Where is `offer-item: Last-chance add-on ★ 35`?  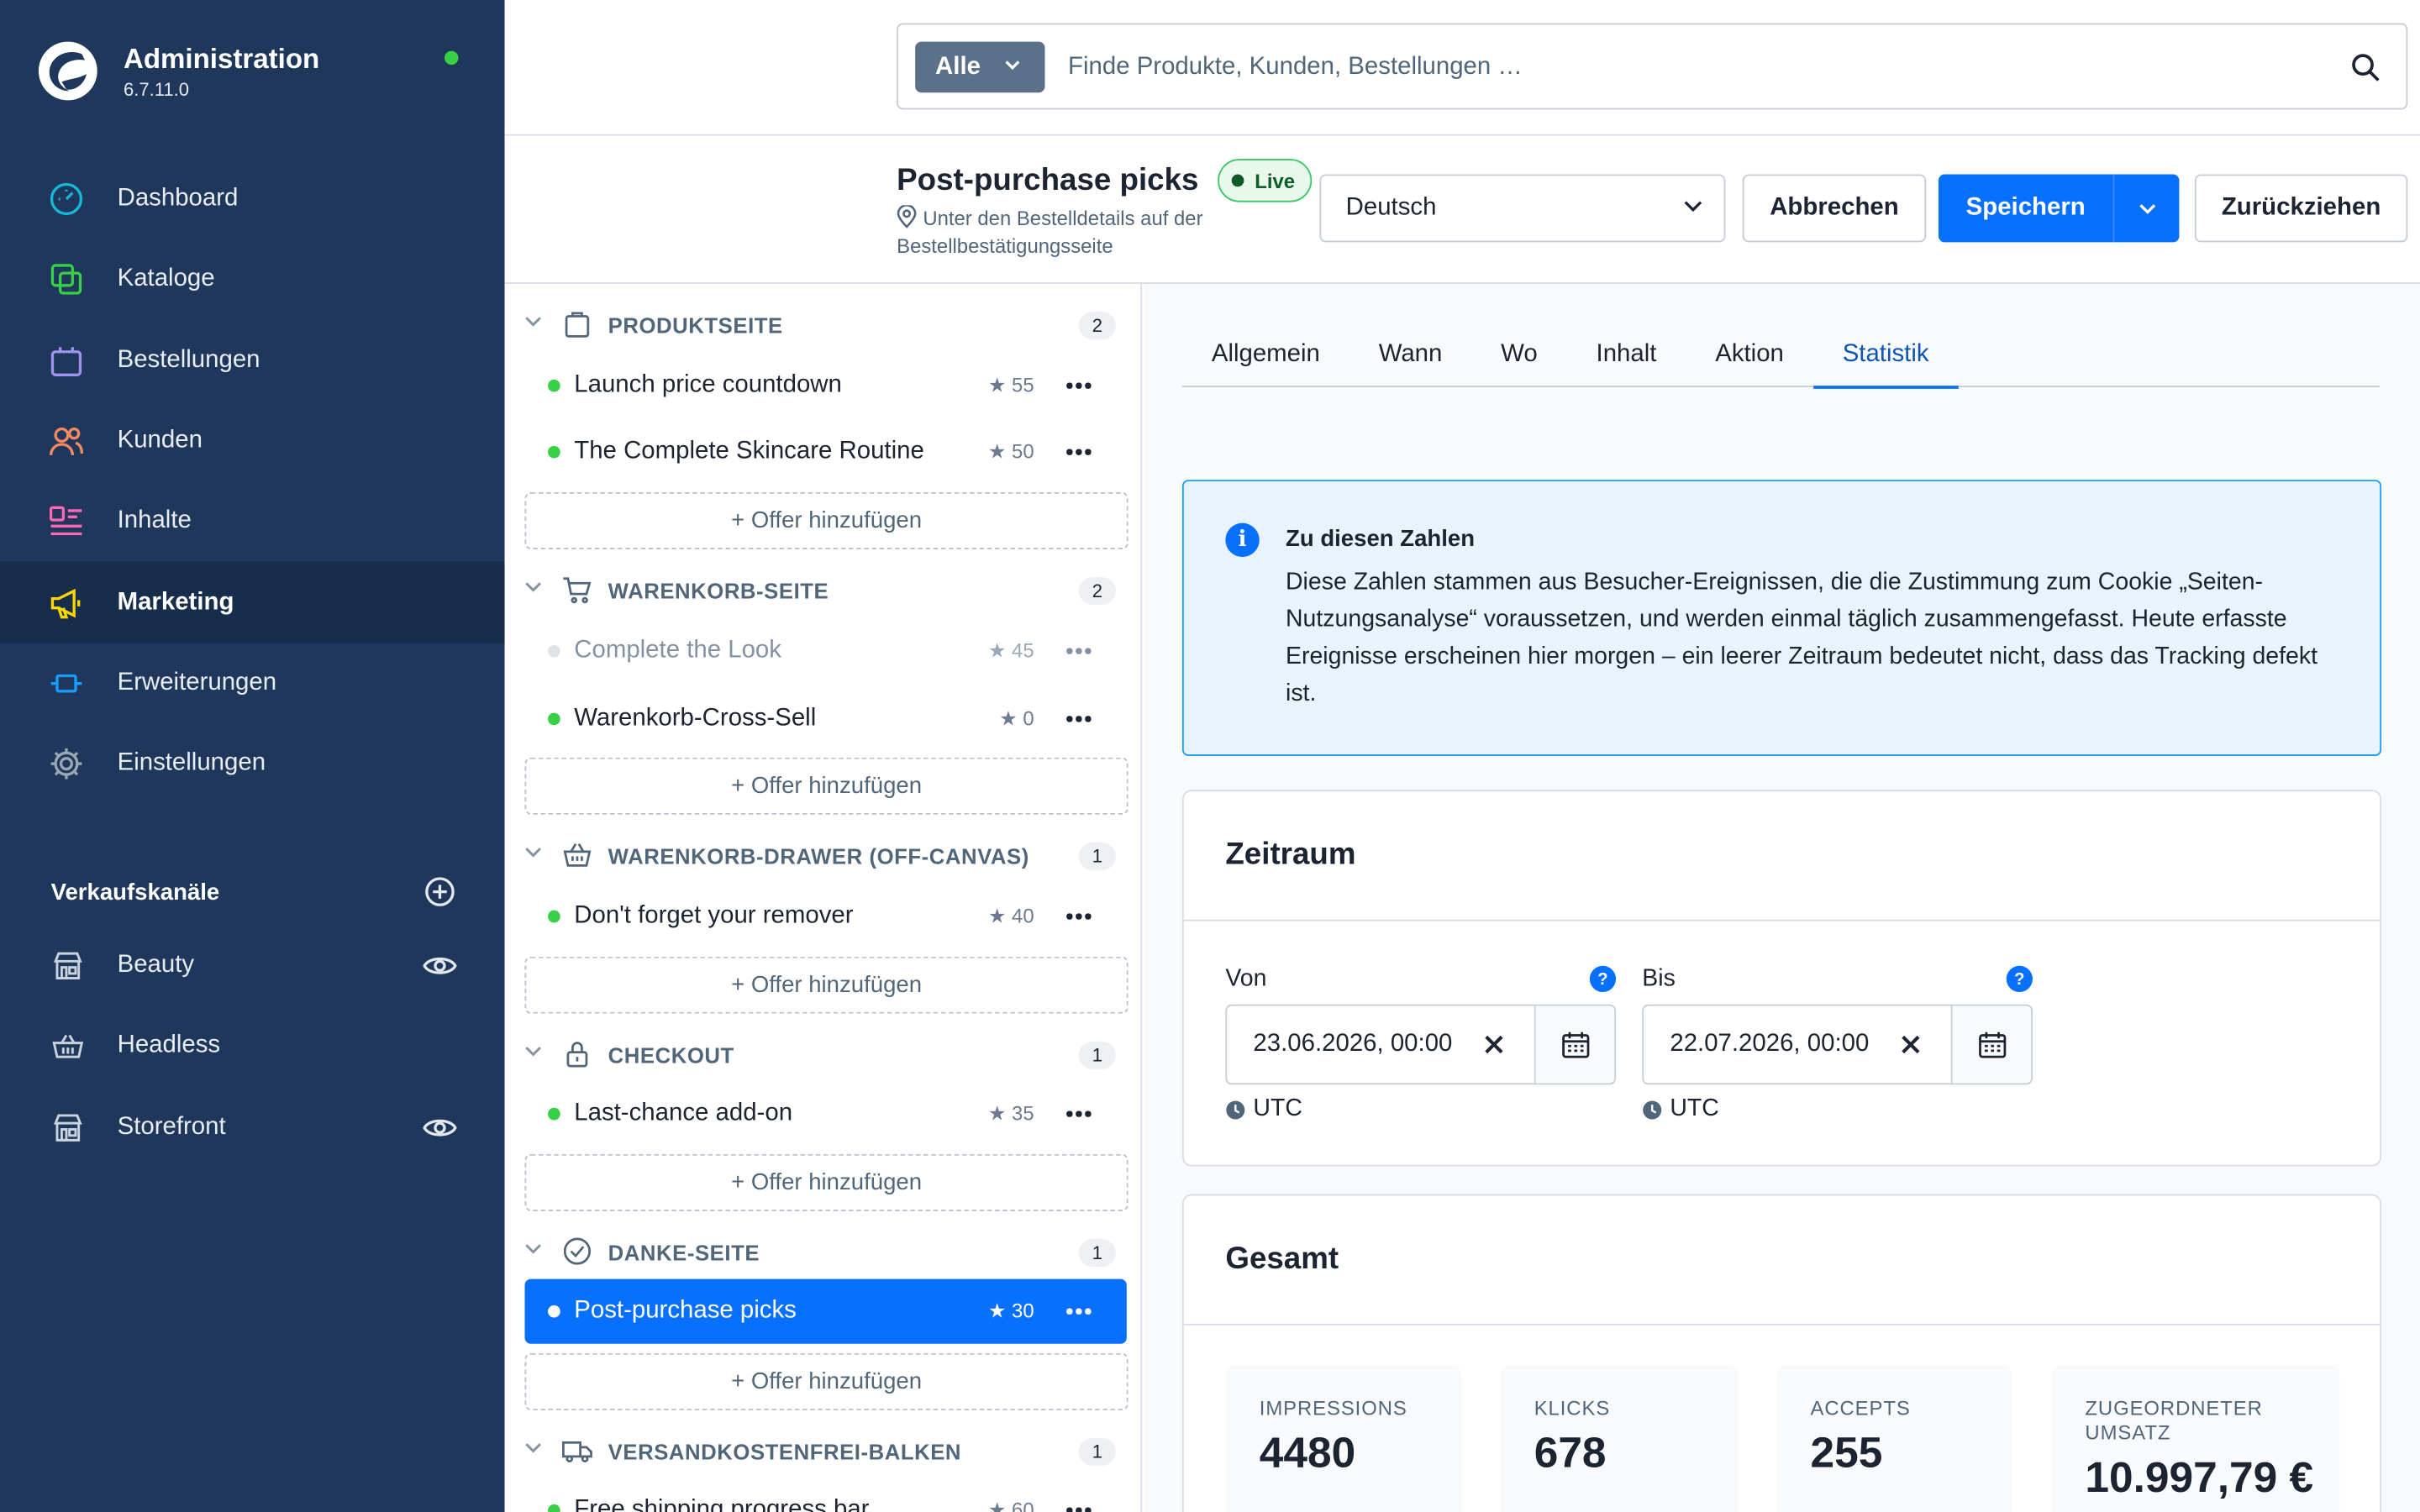 offer-item: Last-chance add-on ★ 35 is located at coordinates (825, 1114).